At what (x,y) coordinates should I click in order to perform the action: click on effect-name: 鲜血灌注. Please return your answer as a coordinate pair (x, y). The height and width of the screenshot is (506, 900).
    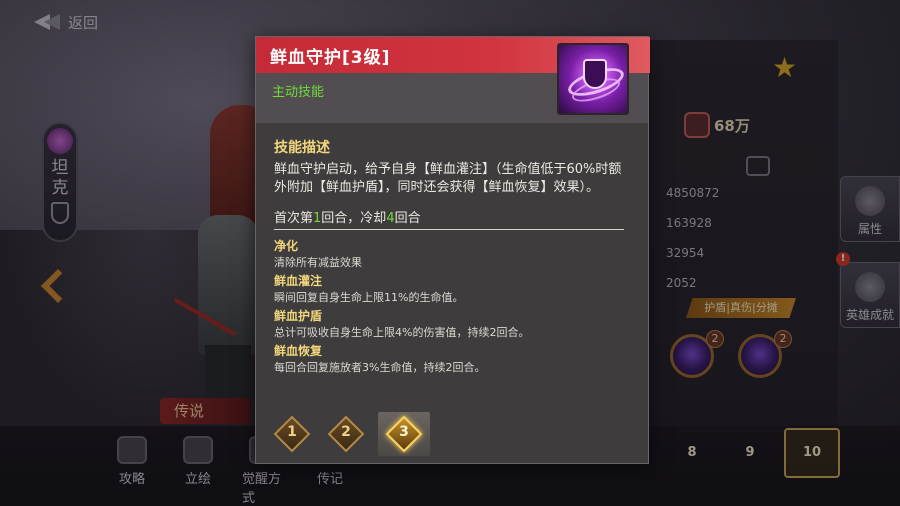
    Looking at the image, I should click on (298, 281).